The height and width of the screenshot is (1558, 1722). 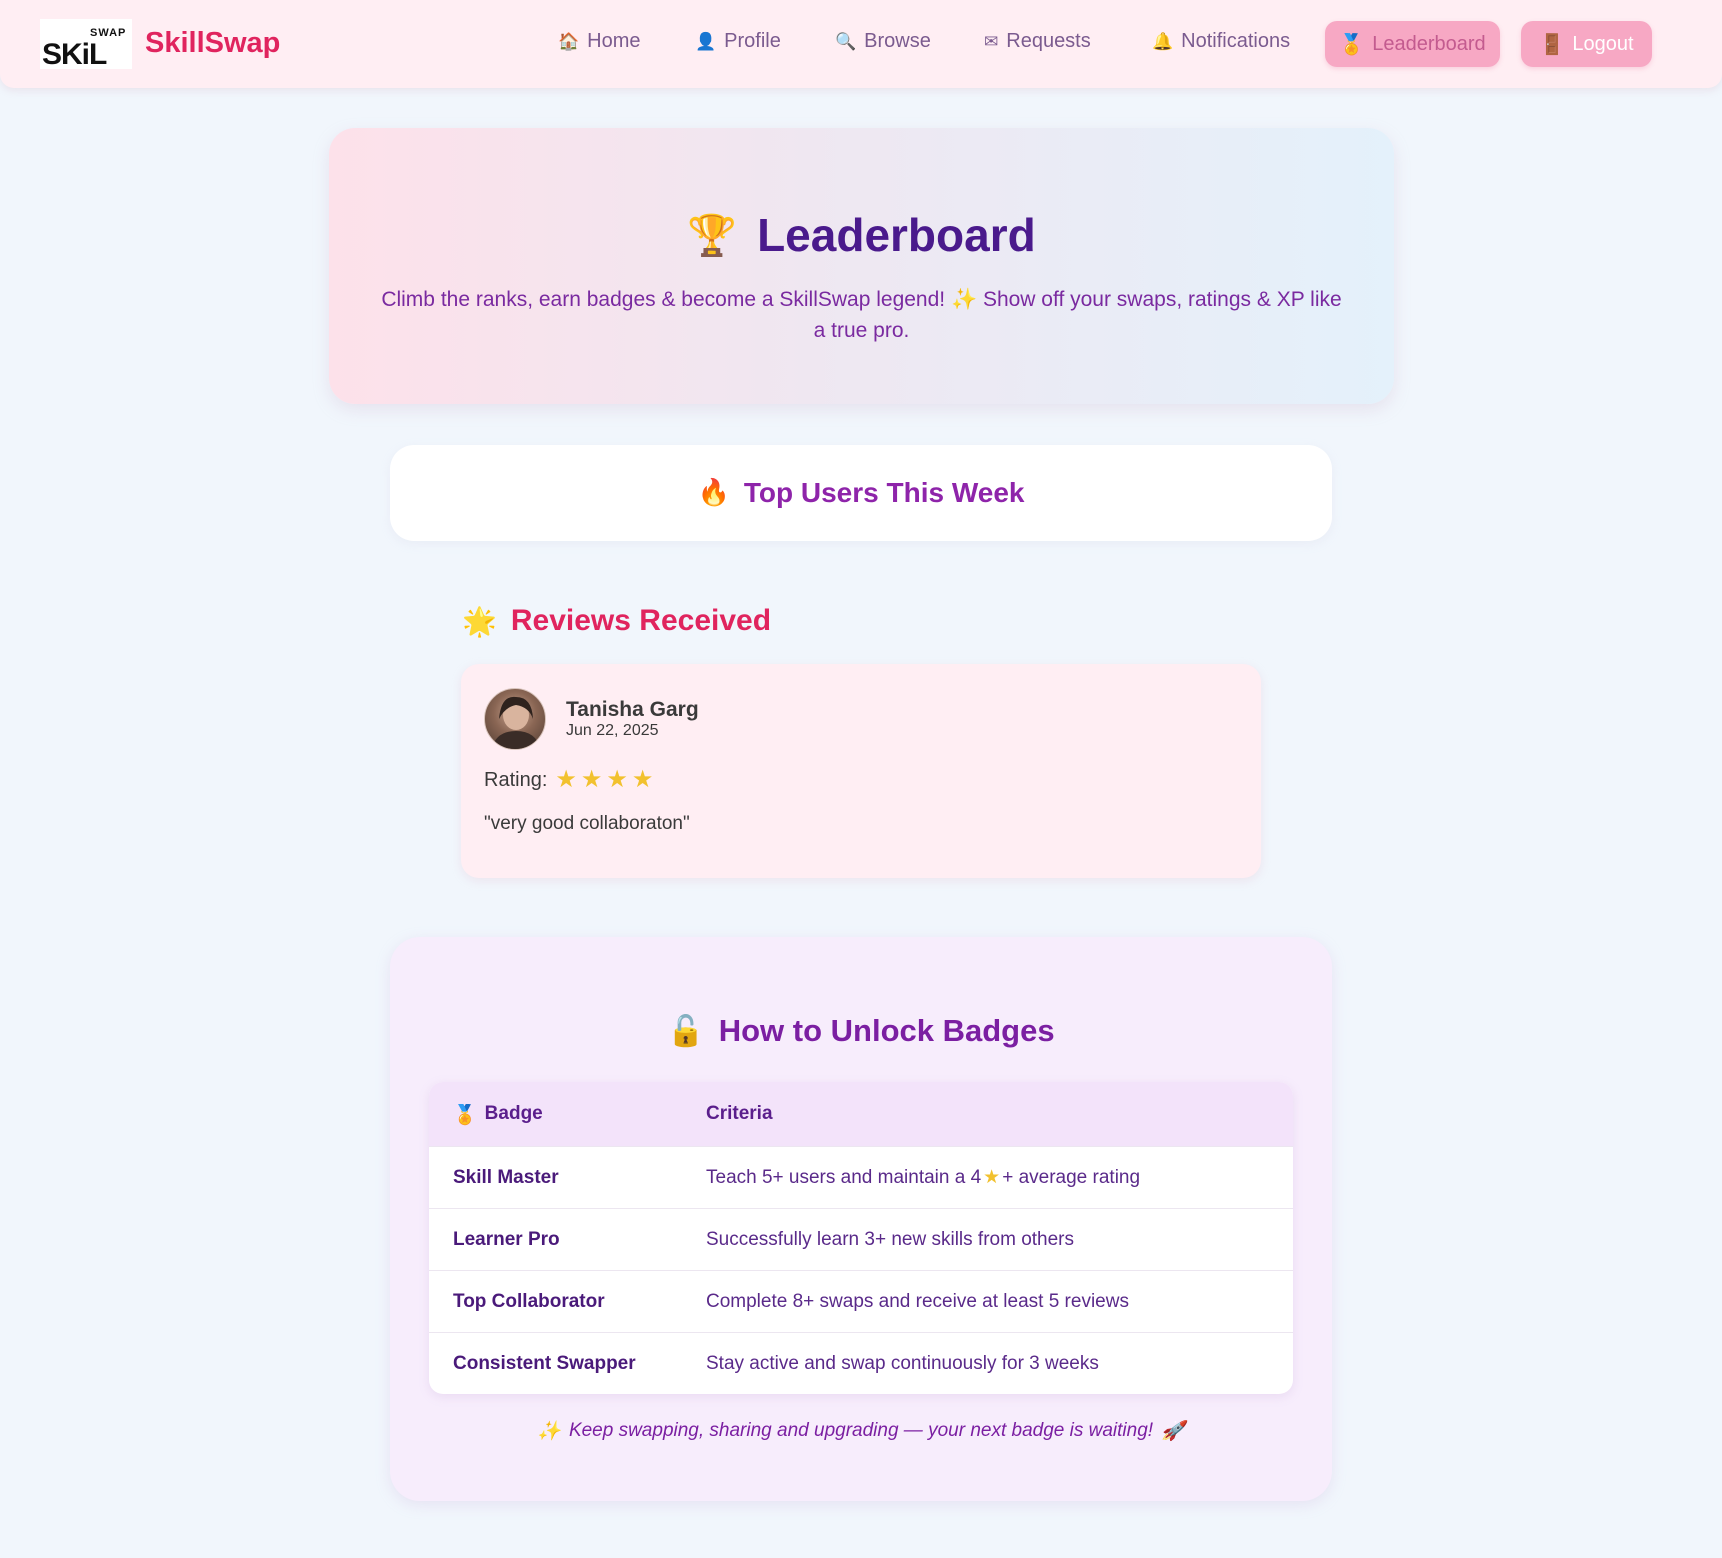 I want to click on reviewer-name: Tanisha Garg, so click(x=632, y=709).